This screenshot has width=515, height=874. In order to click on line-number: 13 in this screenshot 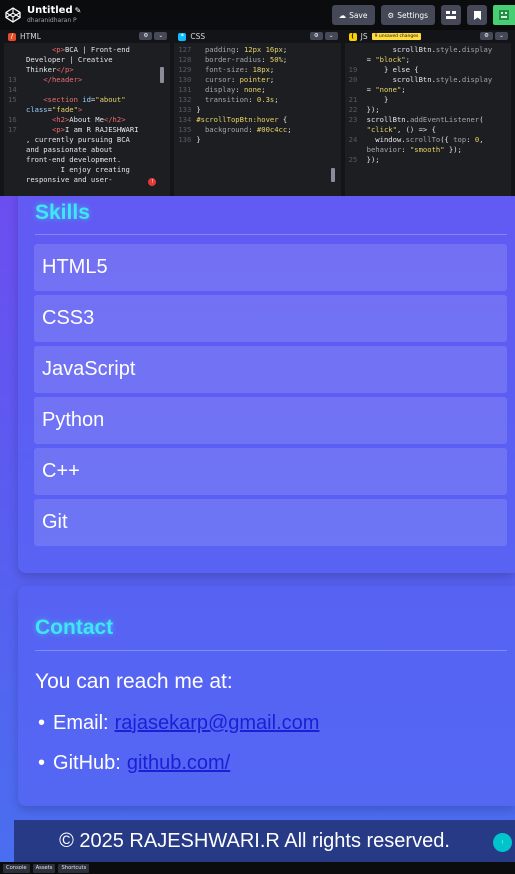, I will do `click(12, 79)`.